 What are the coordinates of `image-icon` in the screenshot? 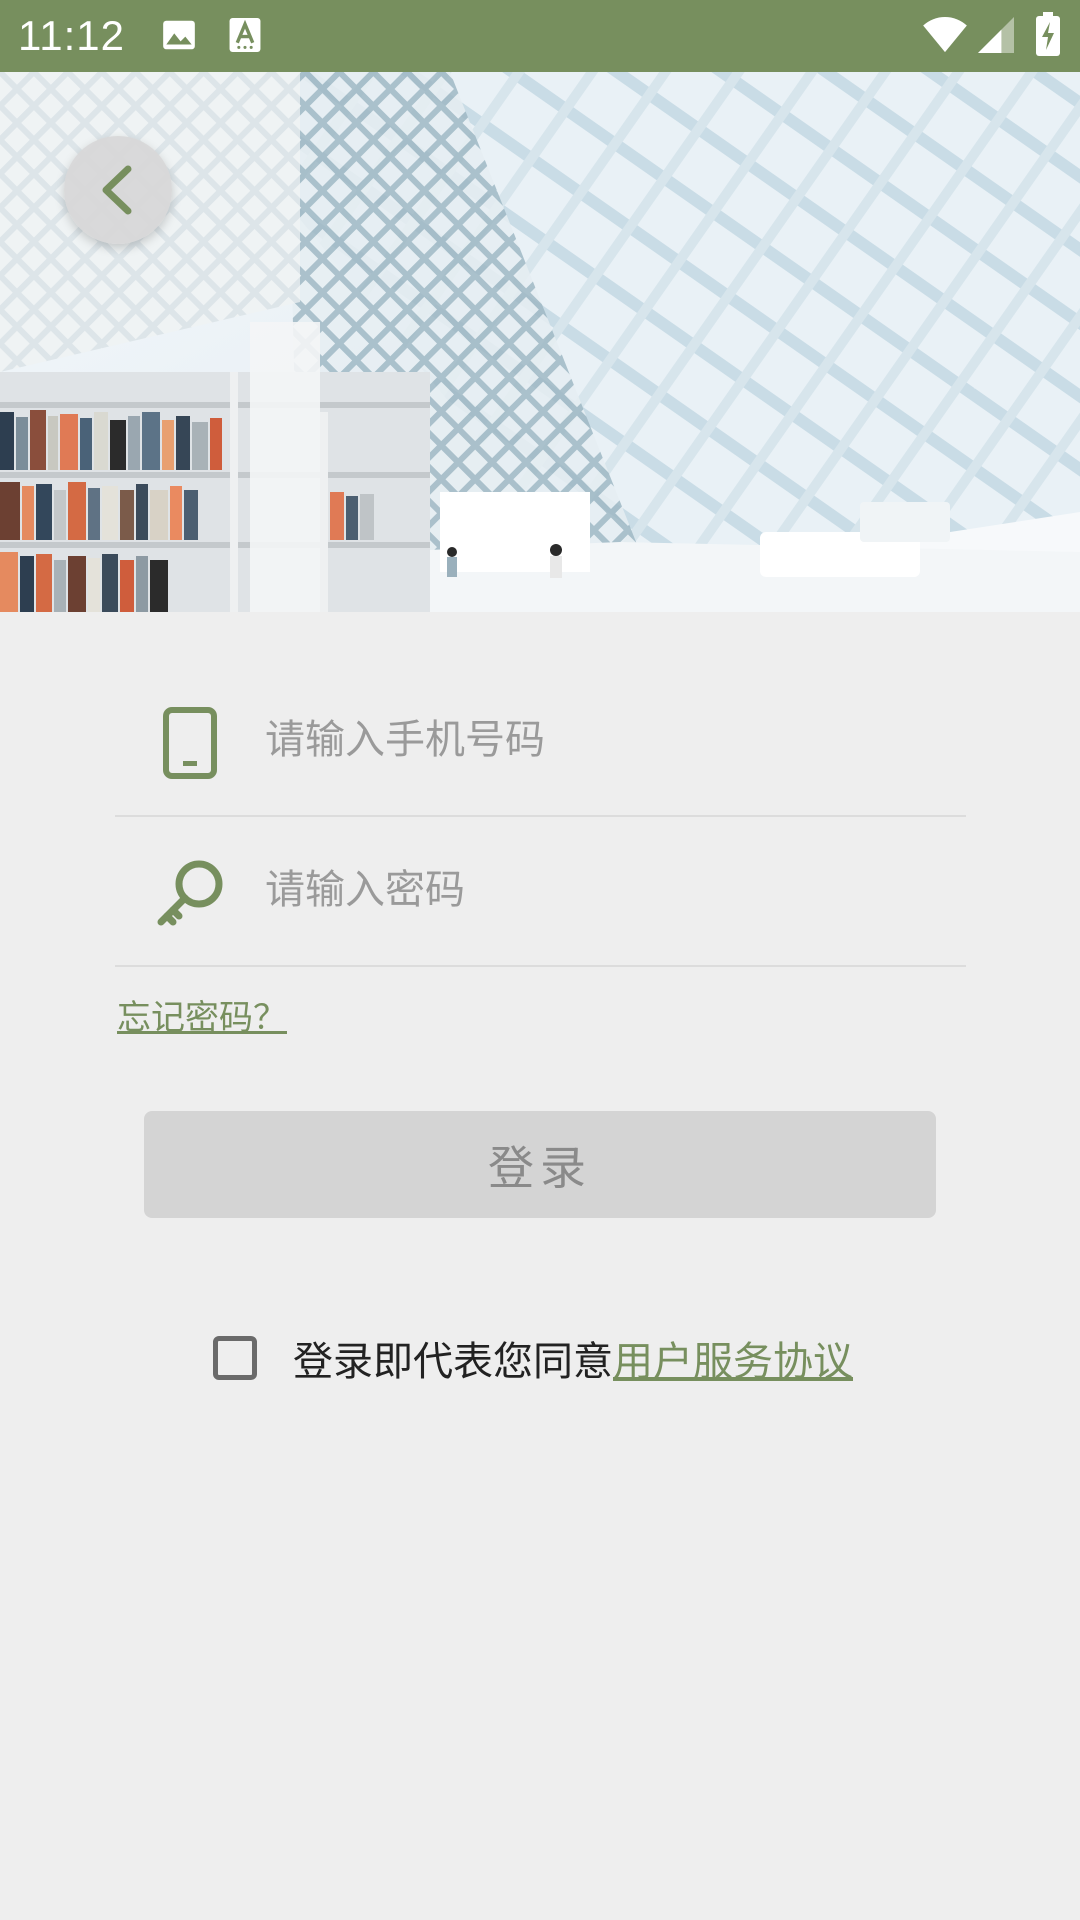 It's located at (179, 37).